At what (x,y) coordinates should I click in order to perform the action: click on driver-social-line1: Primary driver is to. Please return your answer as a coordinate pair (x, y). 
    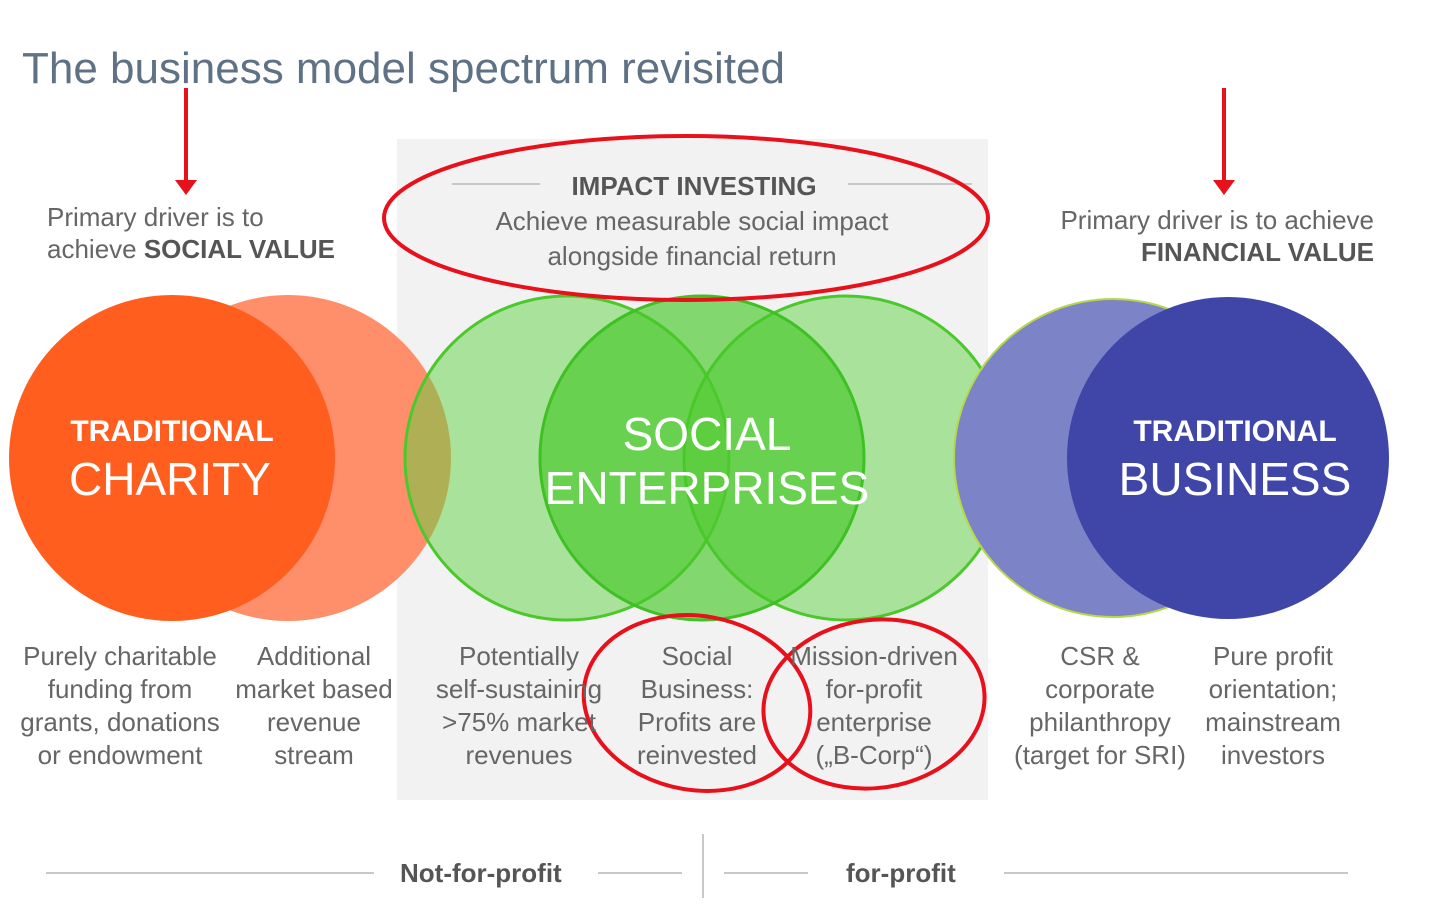
    Looking at the image, I should click on (155, 217).